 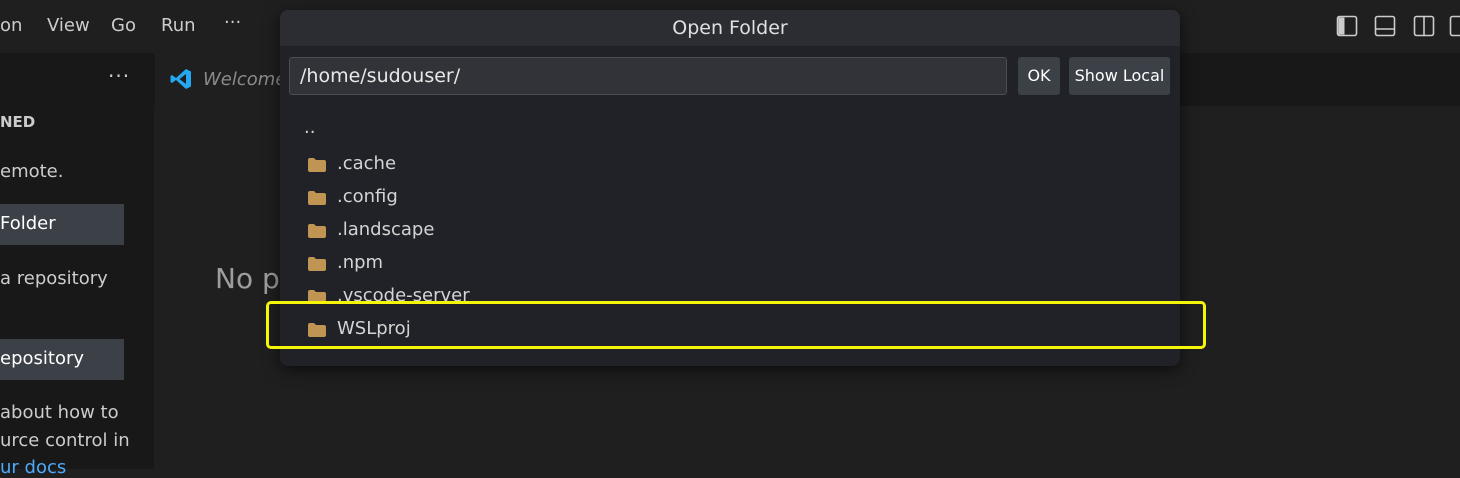 What do you see at coordinates (385, 229) in the screenshot?
I see `folder-name: .landscape` at bounding box center [385, 229].